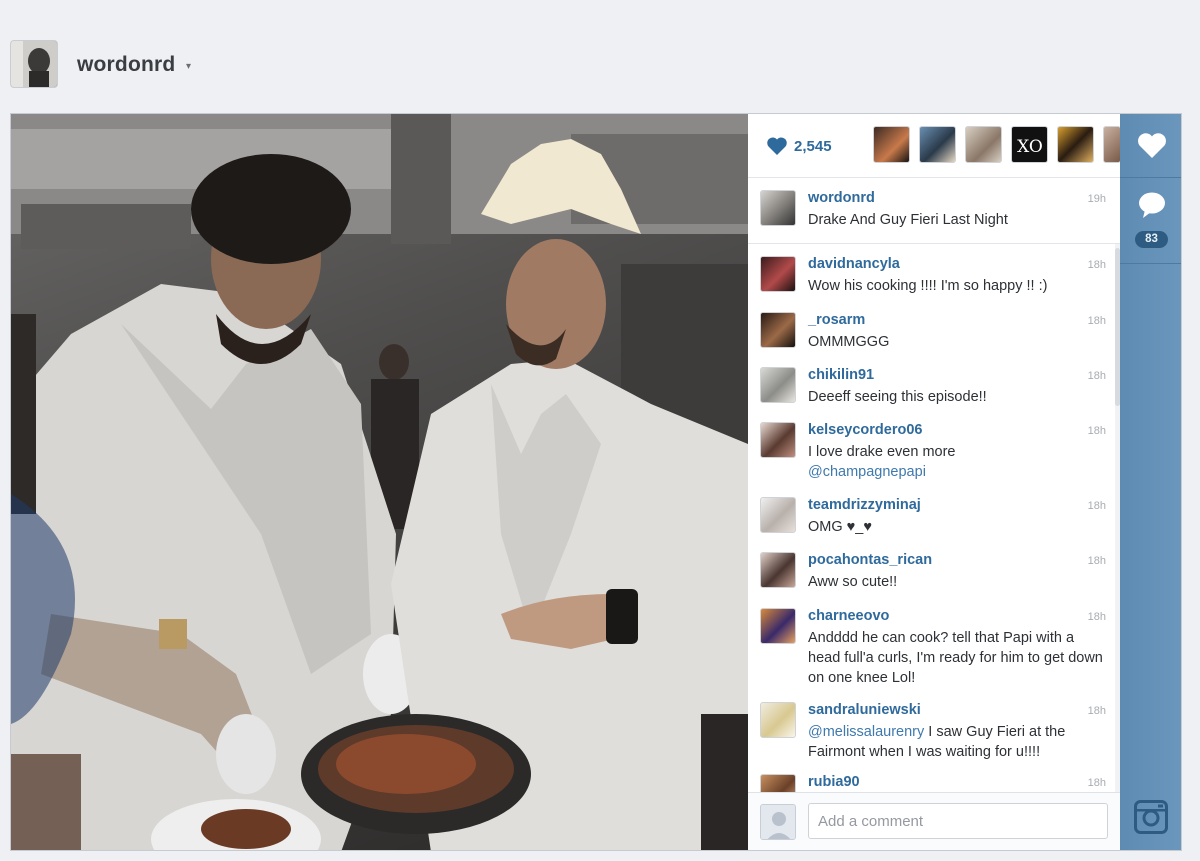 Image resolution: width=1200 pixels, height=861 pixels. I want to click on comment-username: chikilin91, so click(841, 375).